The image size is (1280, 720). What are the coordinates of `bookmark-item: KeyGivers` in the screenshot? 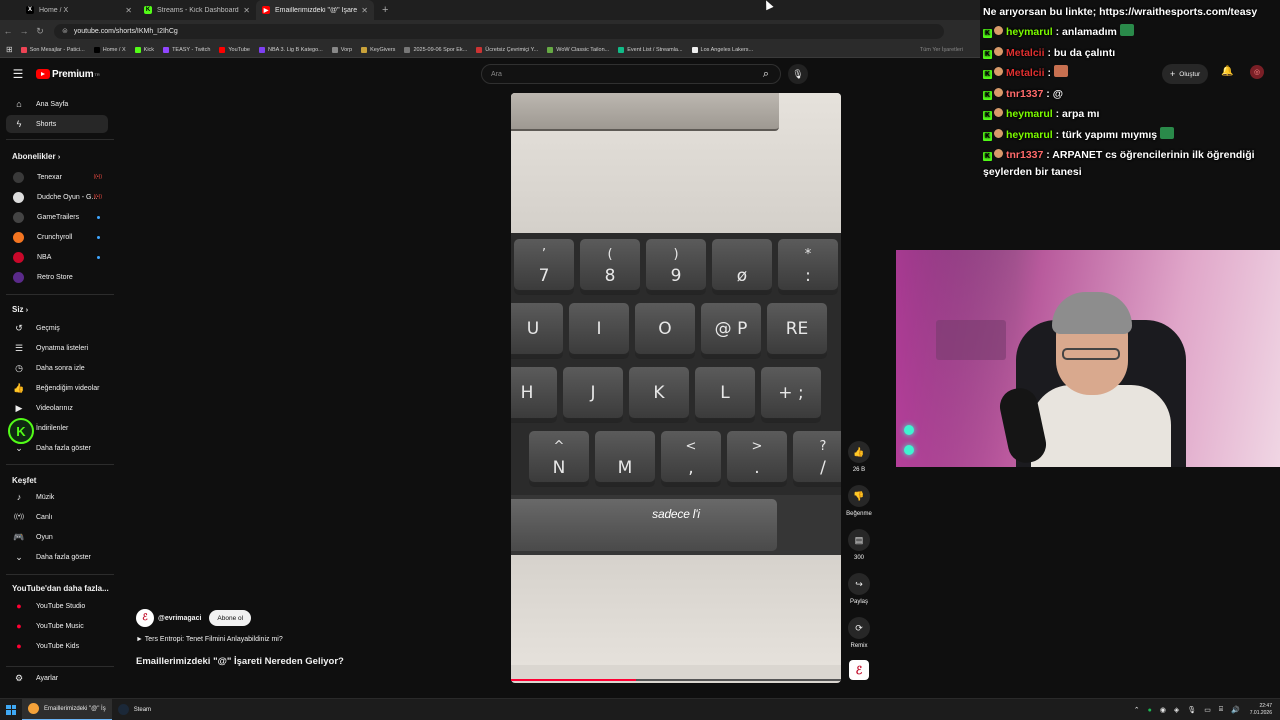 It's located at (378, 49).